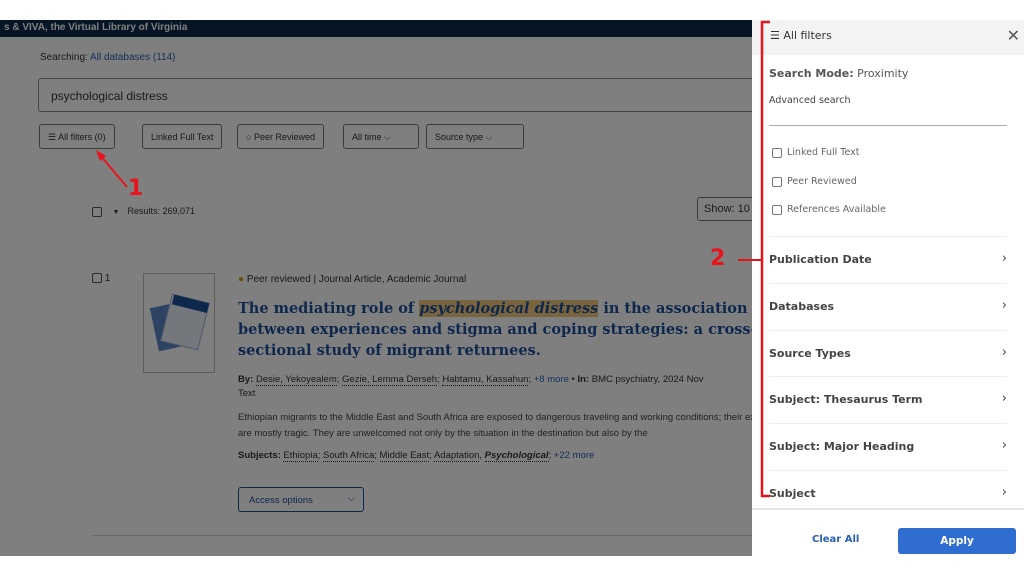  I want to click on annotation-bracket, so click(765, 259).